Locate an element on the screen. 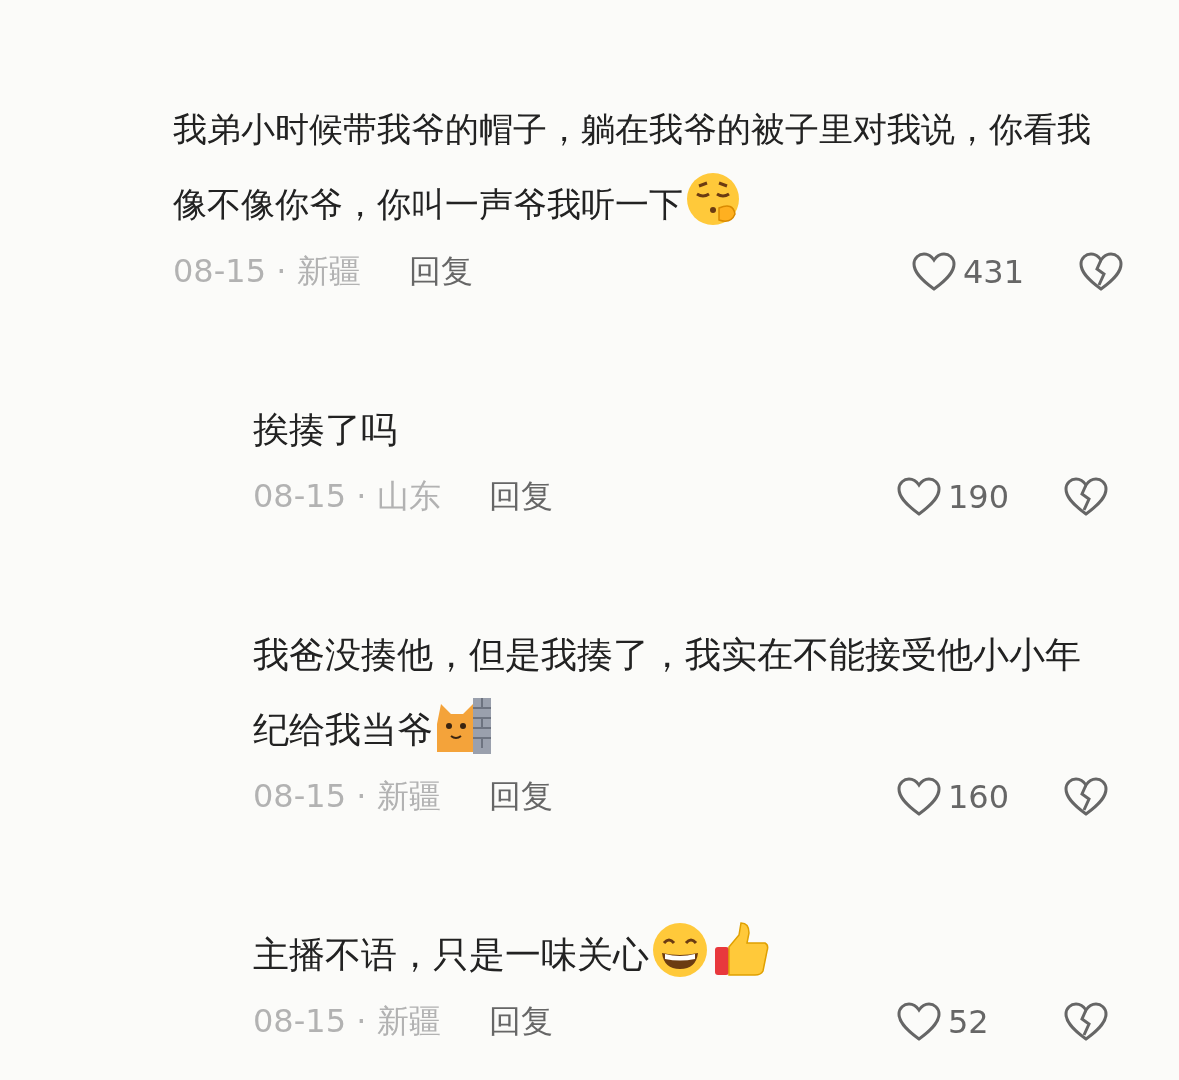 This screenshot has width=1179, height=1080. like-count: 190 is located at coordinates (979, 497).